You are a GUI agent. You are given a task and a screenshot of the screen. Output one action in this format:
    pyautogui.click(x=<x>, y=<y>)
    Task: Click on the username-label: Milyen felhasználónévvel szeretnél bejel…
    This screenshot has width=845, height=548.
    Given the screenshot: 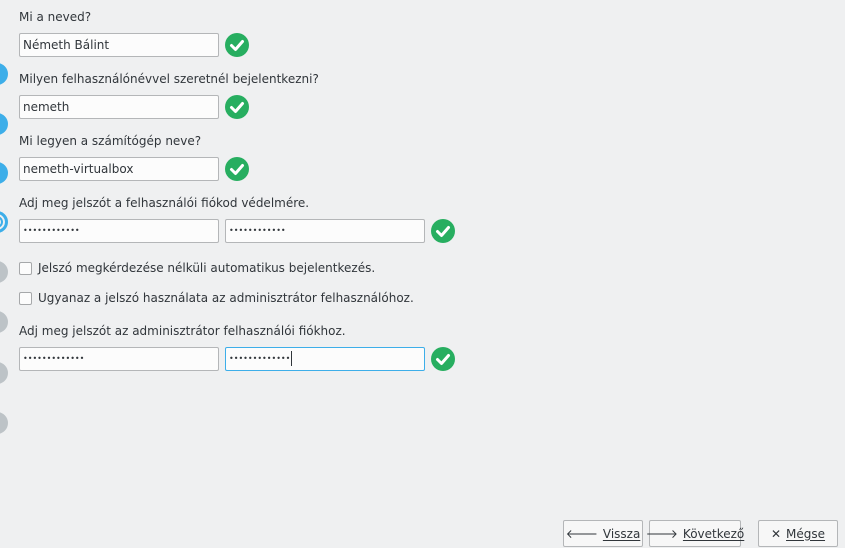 What is the action you would take?
    pyautogui.click(x=169, y=79)
    